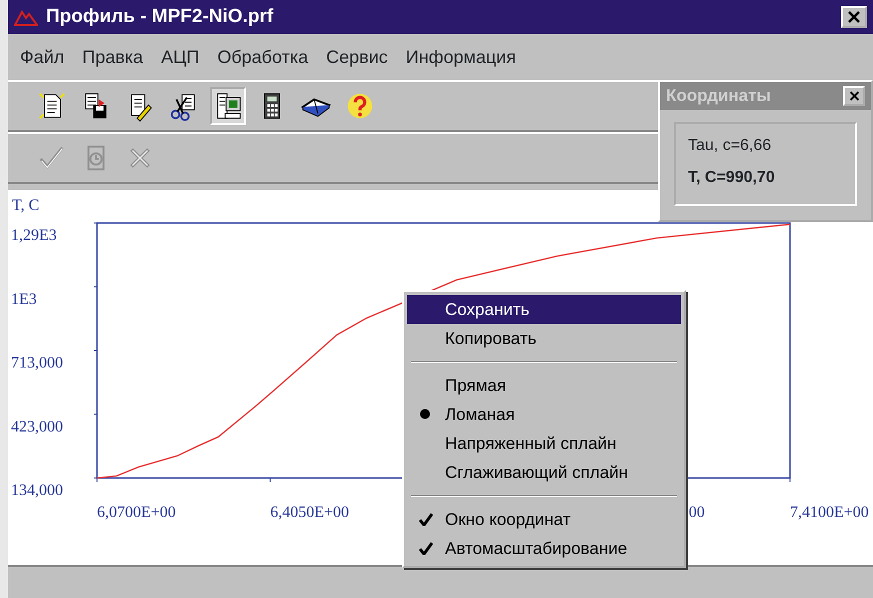 The height and width of the screenshot is (598, 873). I want to click on menu-item: Прямая, so click(544, 385).